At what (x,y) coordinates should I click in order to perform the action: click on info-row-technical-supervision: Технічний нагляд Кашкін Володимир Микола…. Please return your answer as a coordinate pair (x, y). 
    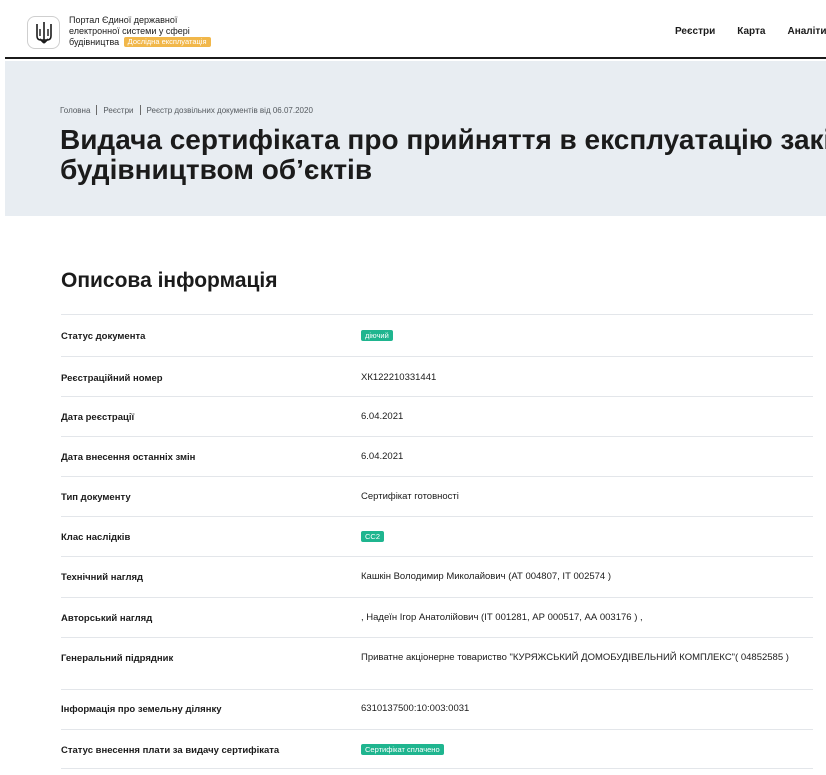
    Looking at the image, I should click on (437, 576).